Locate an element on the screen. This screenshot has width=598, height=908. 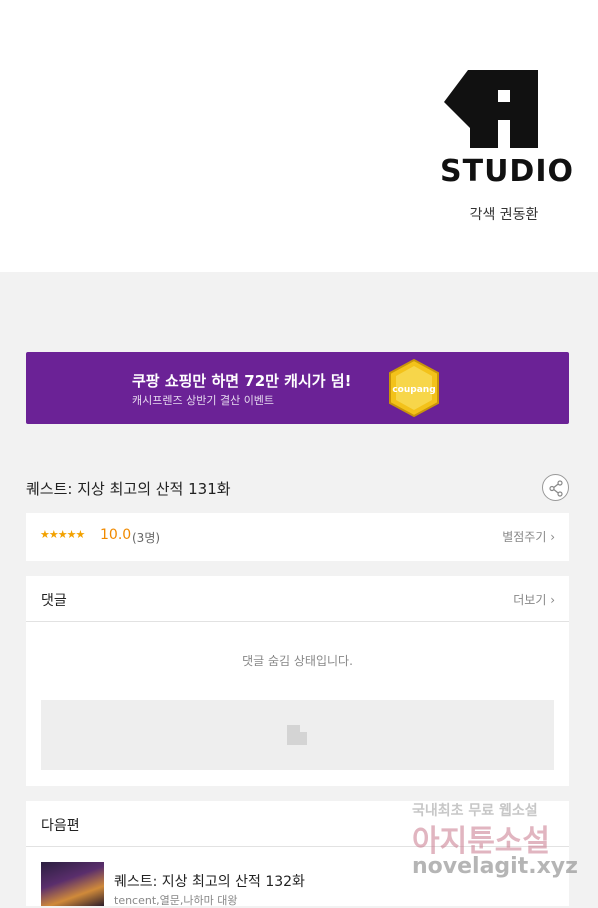
share-button is located at coordinates (555, 487).